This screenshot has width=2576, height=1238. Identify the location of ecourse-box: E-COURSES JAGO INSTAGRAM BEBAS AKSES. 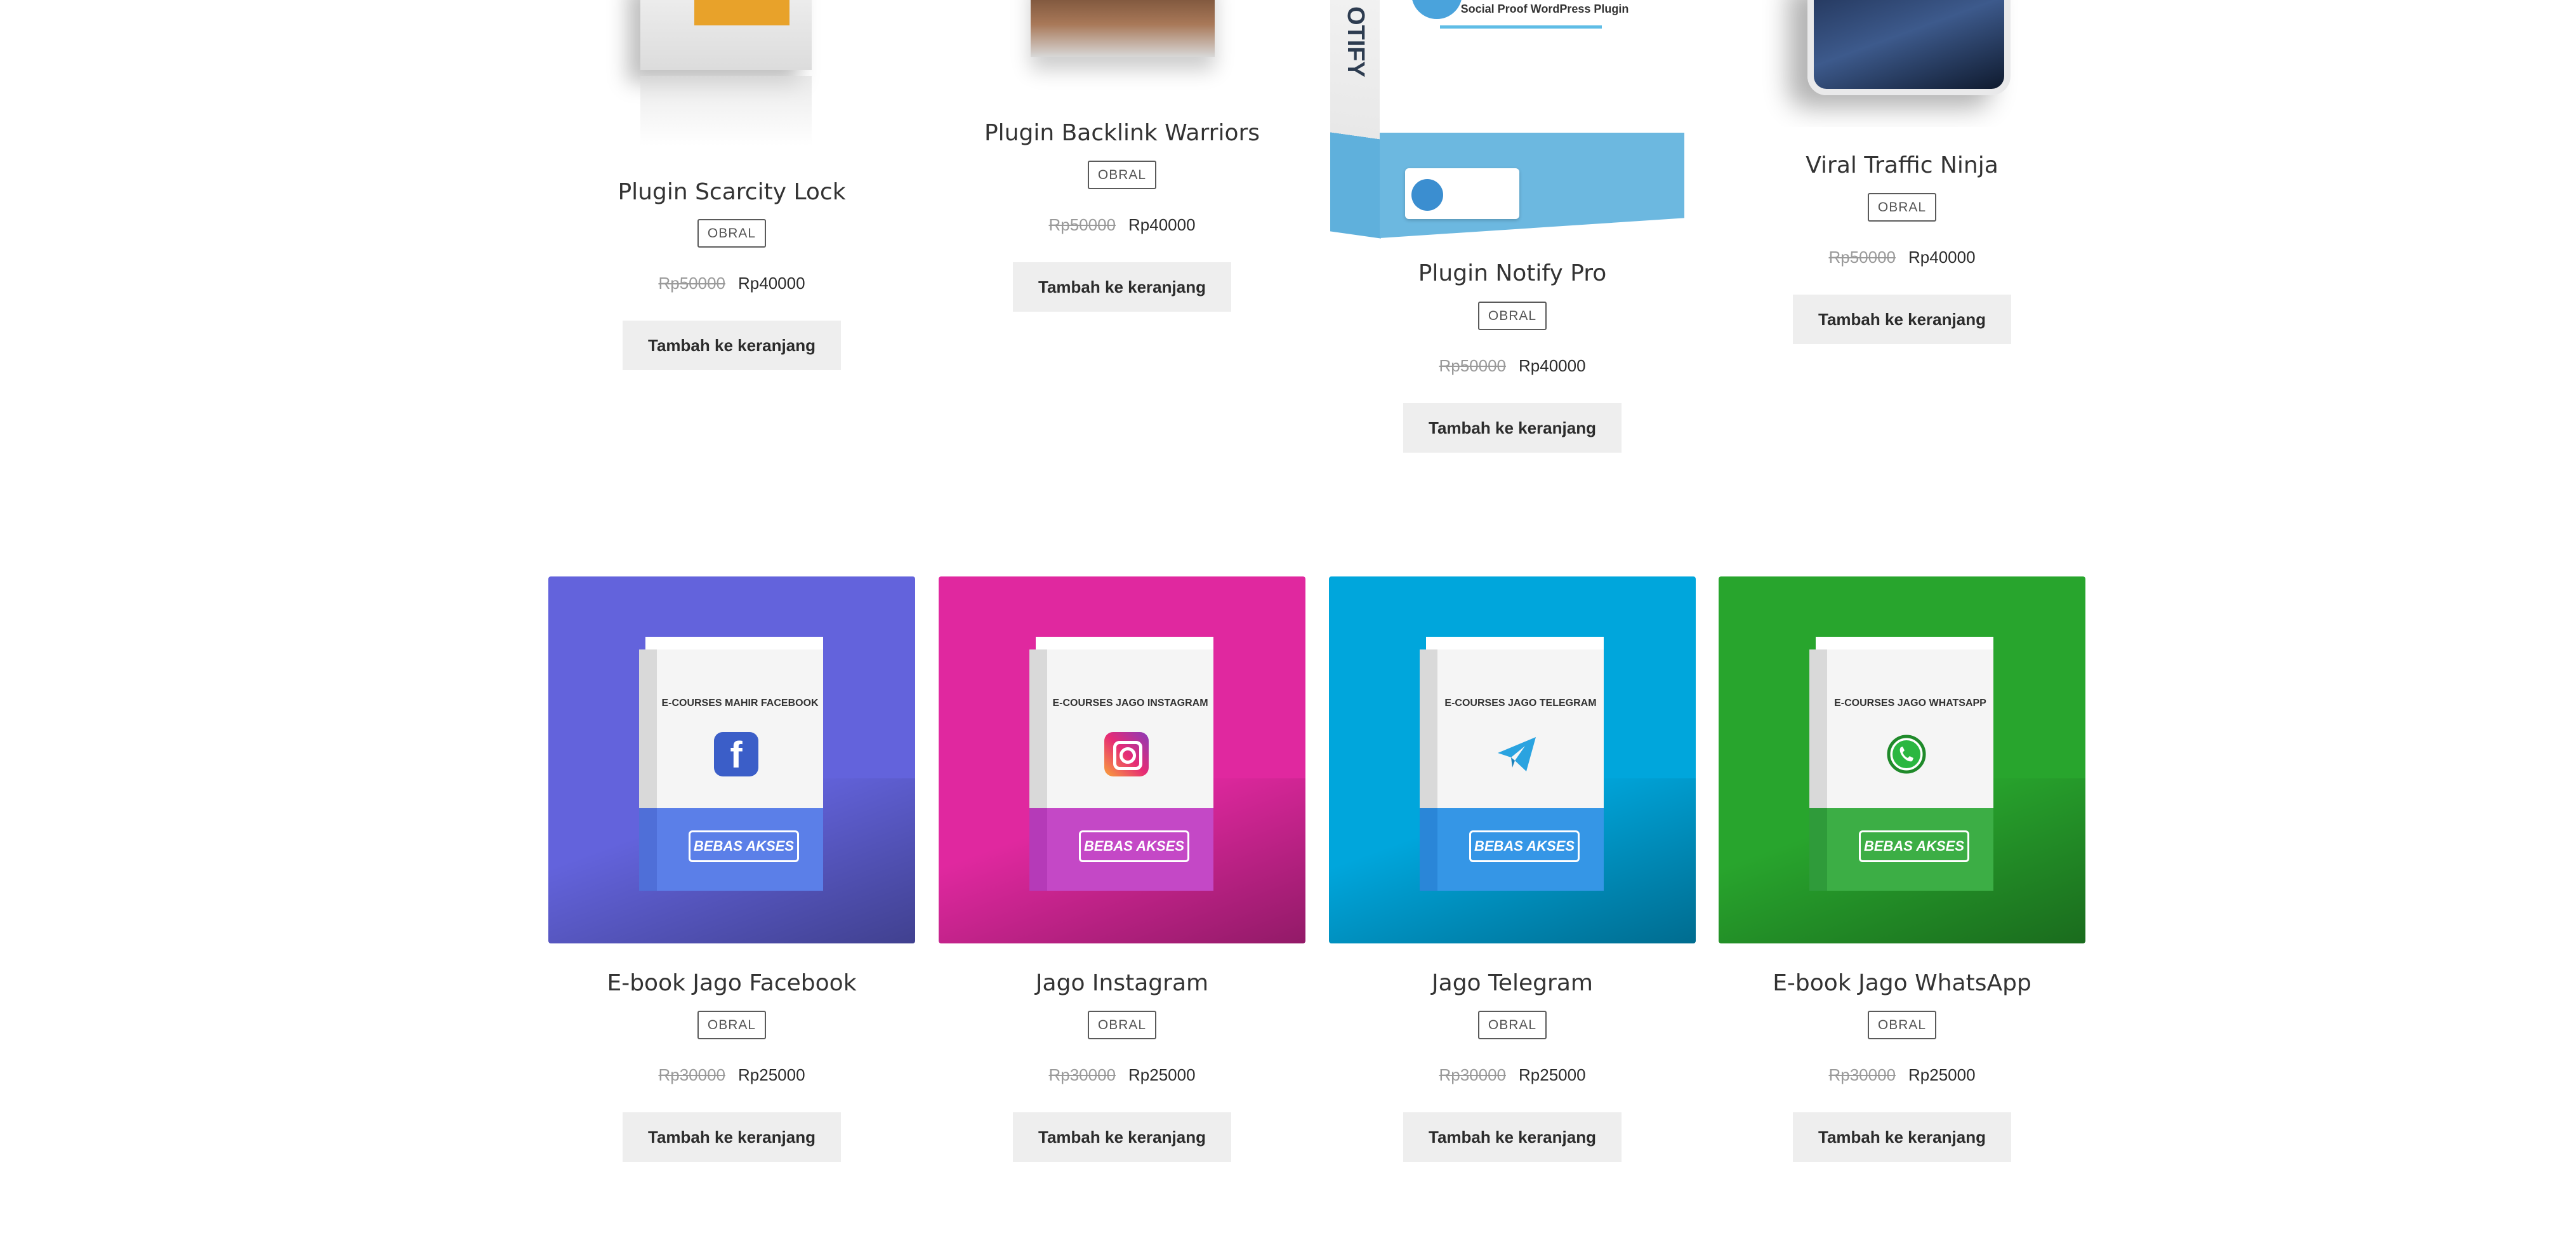
(1121, 764).